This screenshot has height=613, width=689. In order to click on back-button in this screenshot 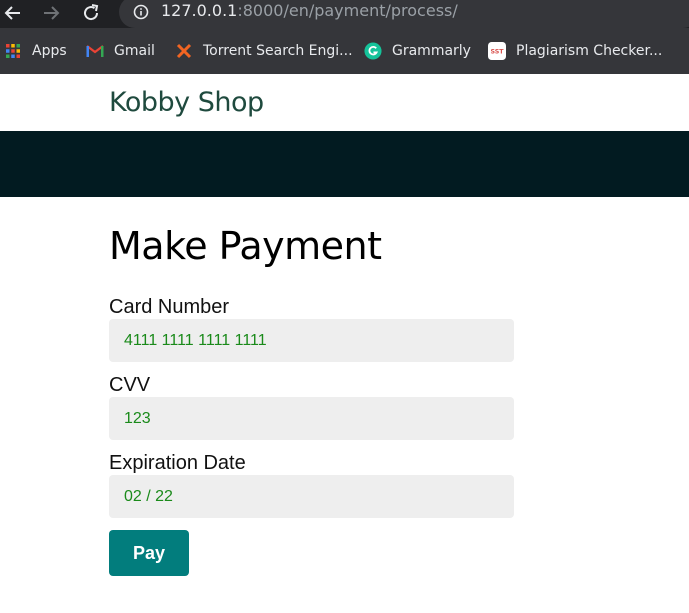, I will do `click(13, 13)`.